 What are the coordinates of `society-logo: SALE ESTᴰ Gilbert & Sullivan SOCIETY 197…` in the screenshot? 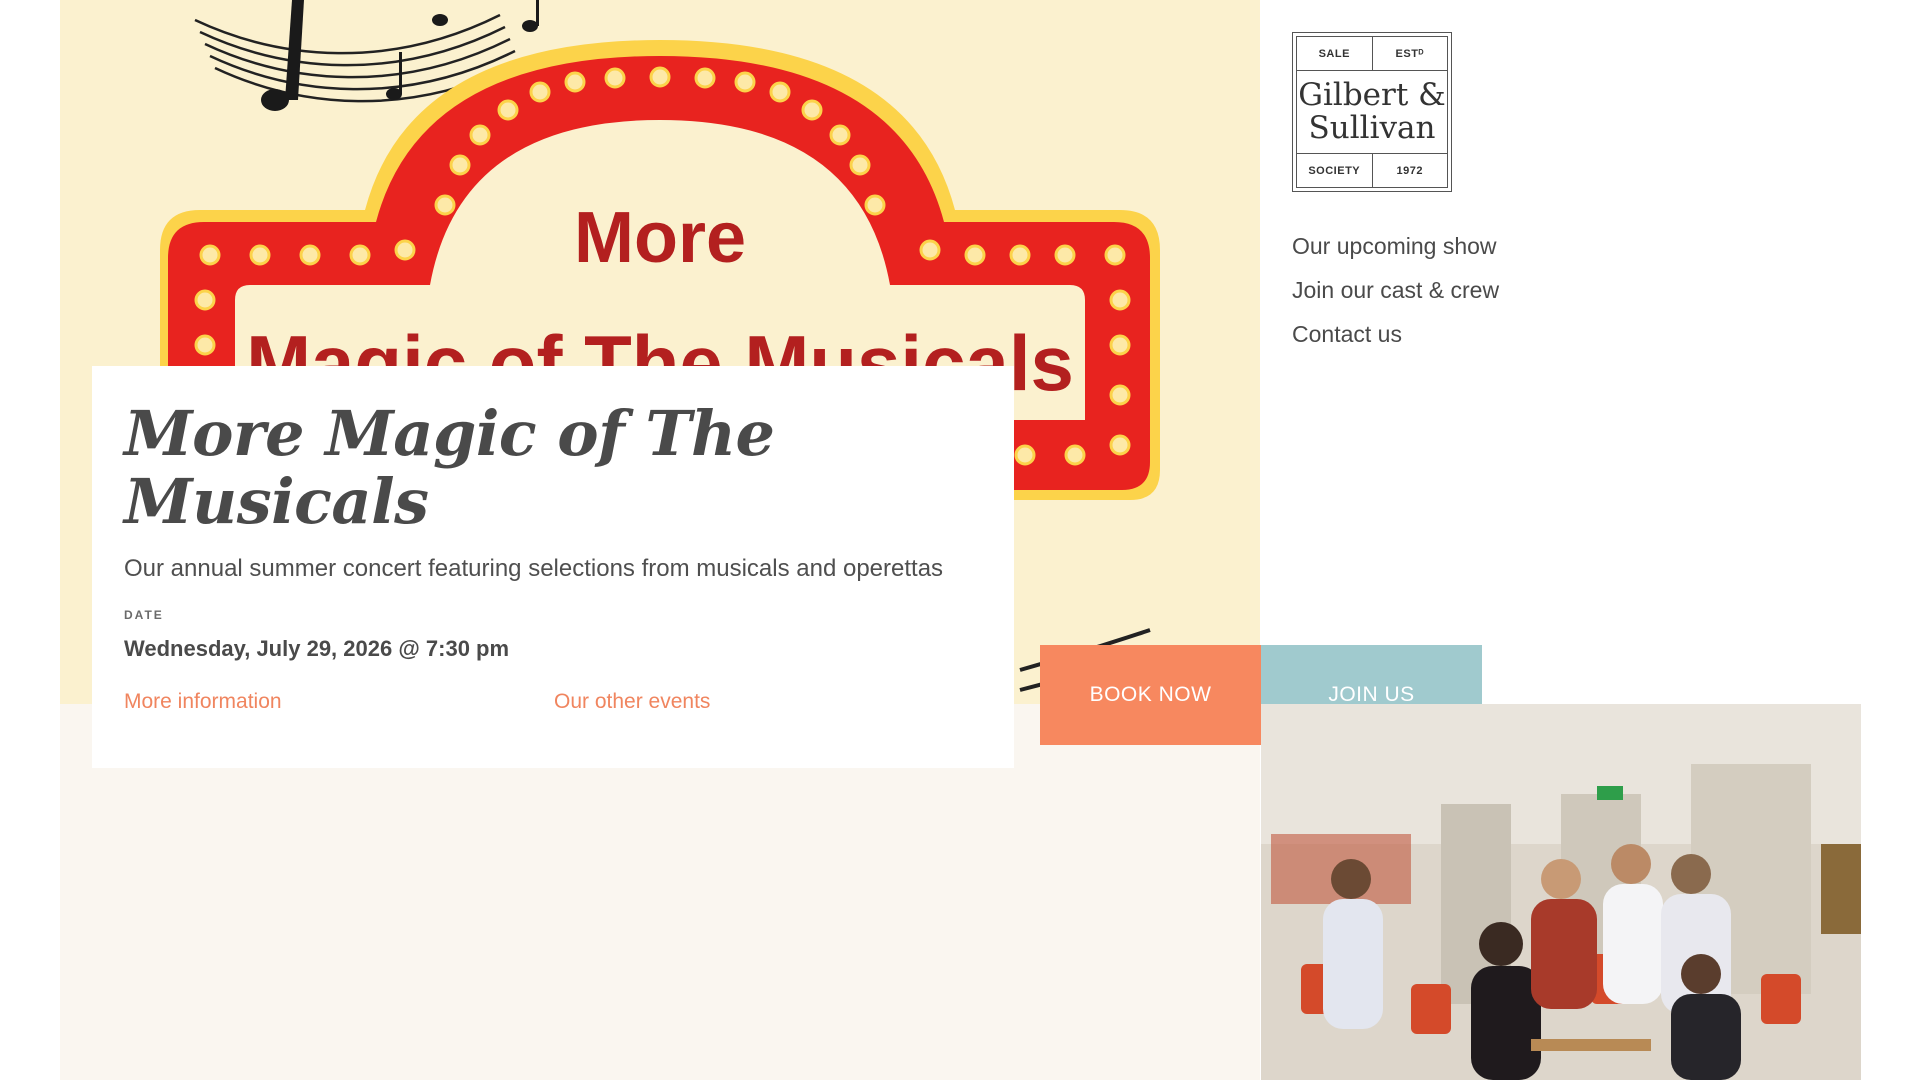 It's located at (1372, 112).